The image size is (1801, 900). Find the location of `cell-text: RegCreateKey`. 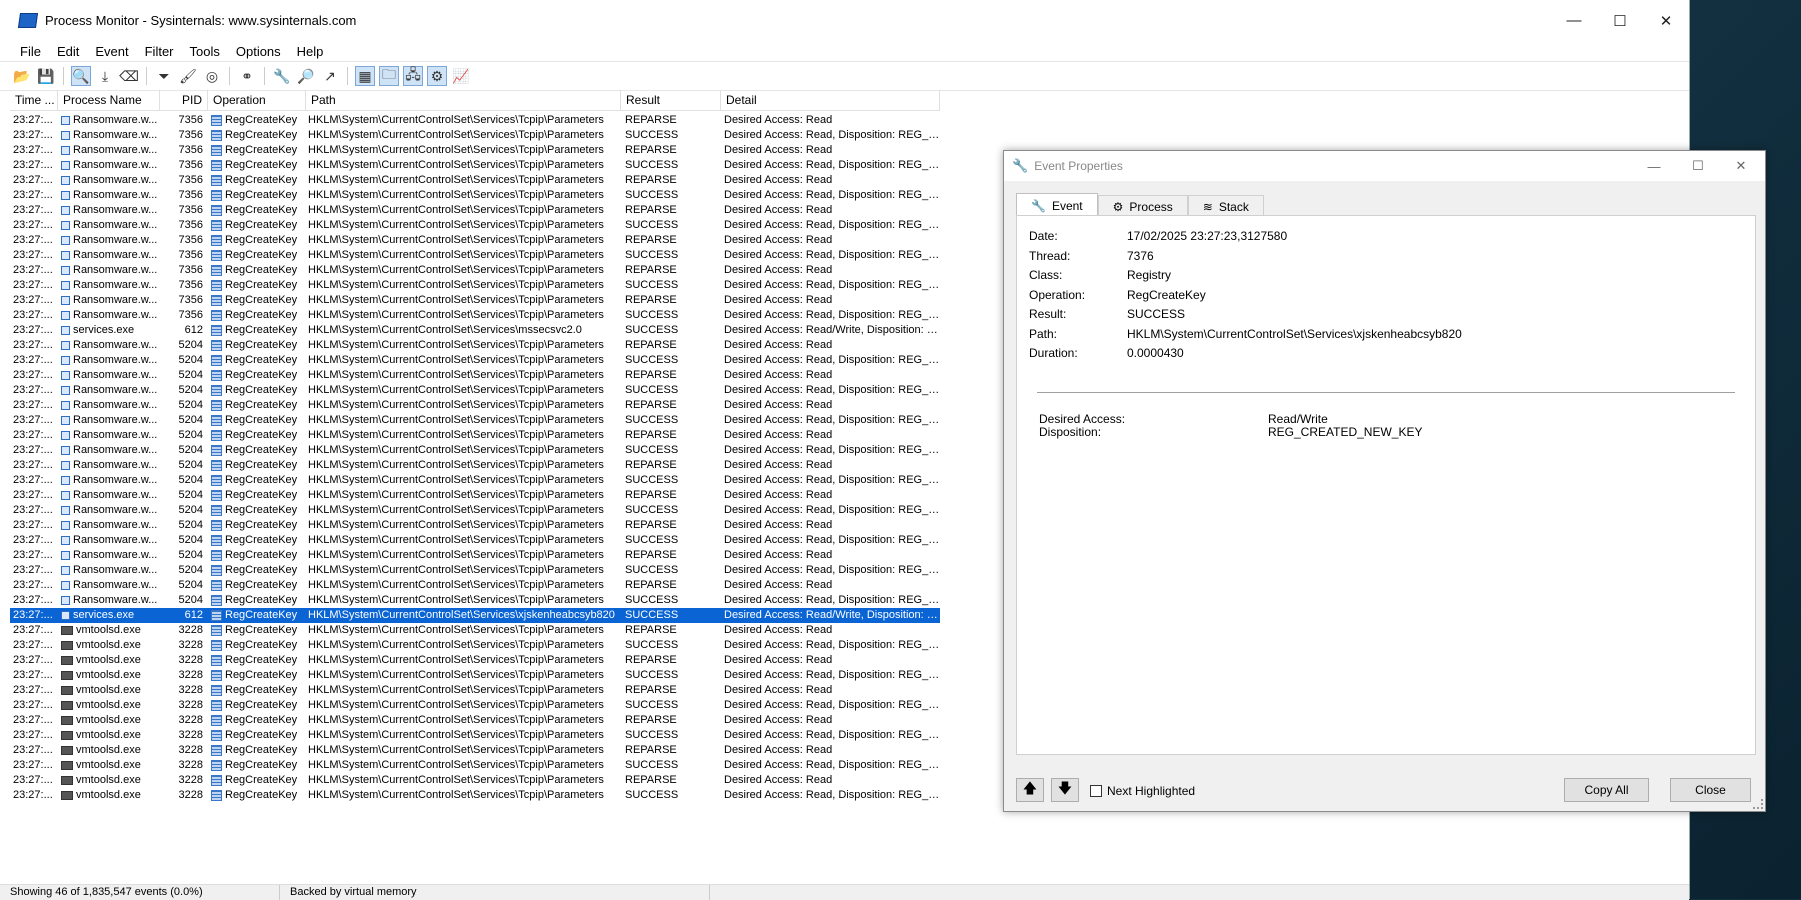

cell-text: RegCreateKey is located at coordinates (261, 300).